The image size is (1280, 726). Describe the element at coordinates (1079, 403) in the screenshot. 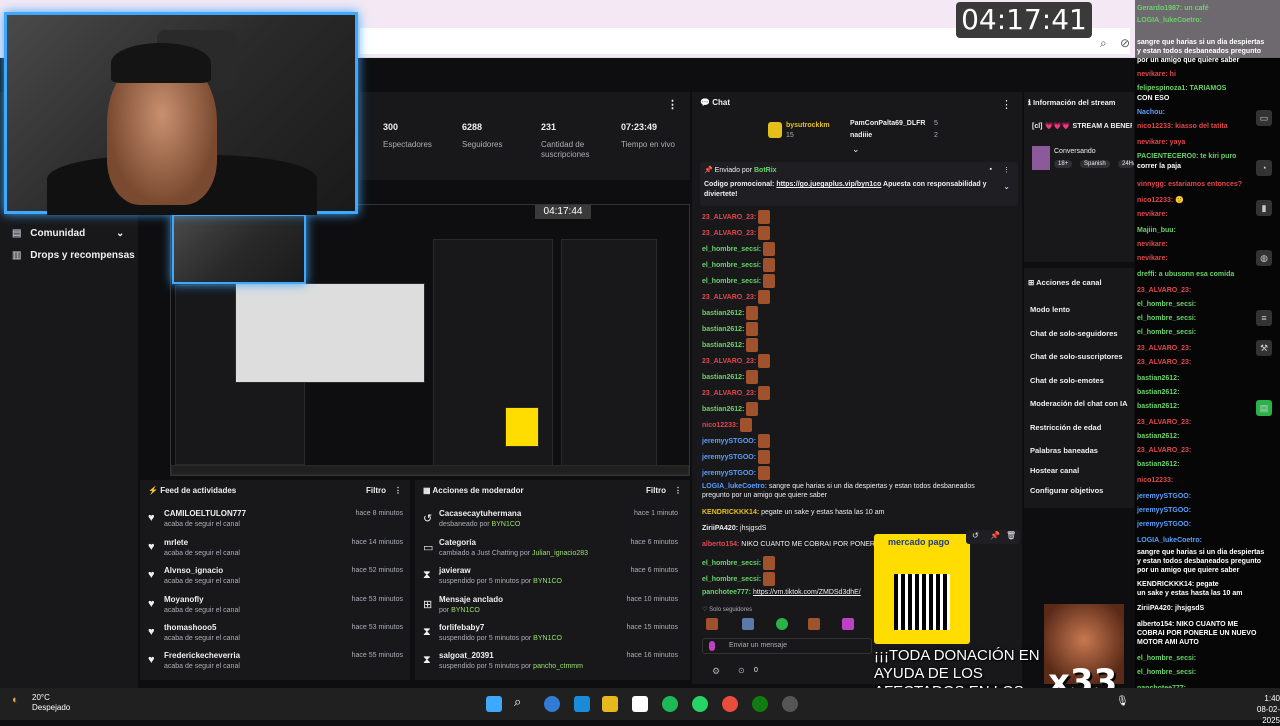

I see `action-ai-moderation: Moderación del chat con IA` at that location.